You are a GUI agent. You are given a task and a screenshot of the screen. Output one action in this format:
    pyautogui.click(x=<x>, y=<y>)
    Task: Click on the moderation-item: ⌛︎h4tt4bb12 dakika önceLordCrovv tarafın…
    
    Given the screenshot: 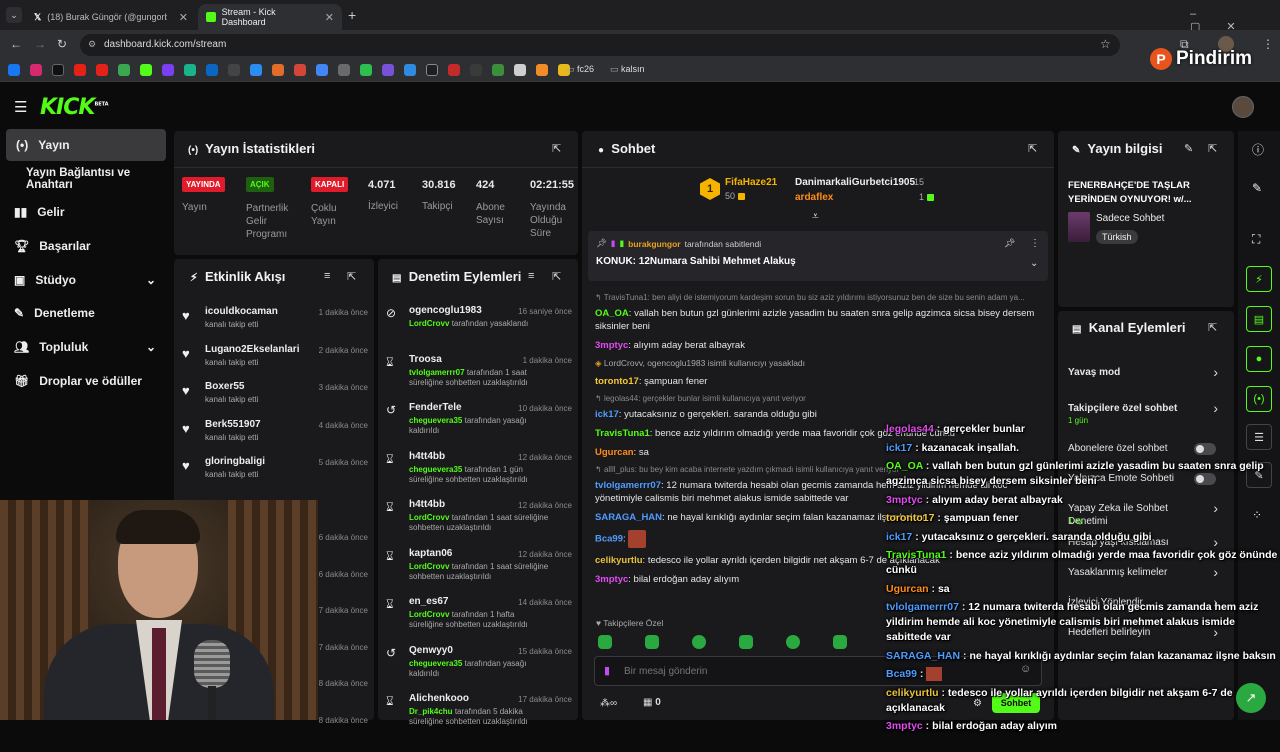 What is the action you would take?
    pyautogui.click(x=479, y=523)
    